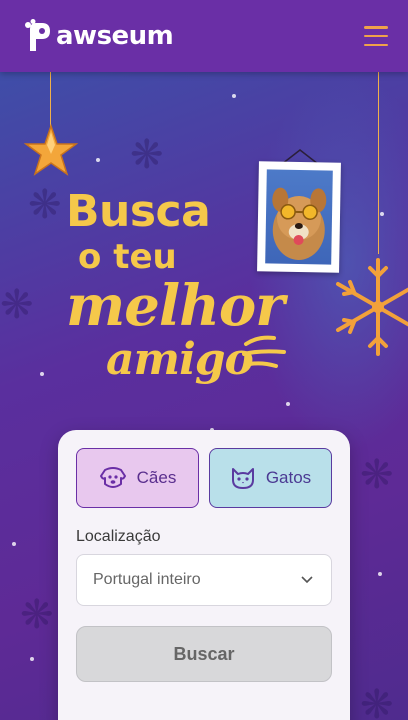 This screenshot has width=408, height=720. Describe the element at coordinates (37, 35) in the screenshot. I see `logo-paw-p-icon` at that location.